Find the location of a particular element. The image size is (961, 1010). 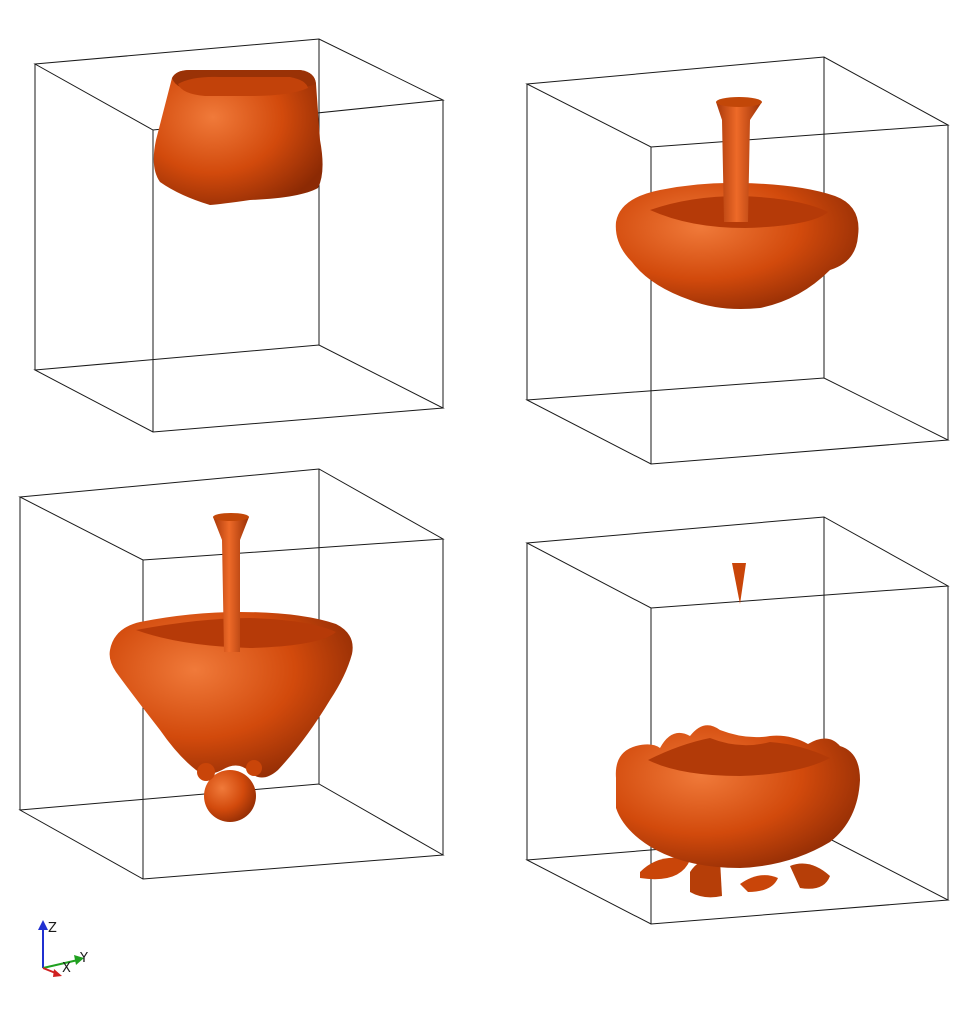

y-axis-label: Y is located at coordinates (83, 958).